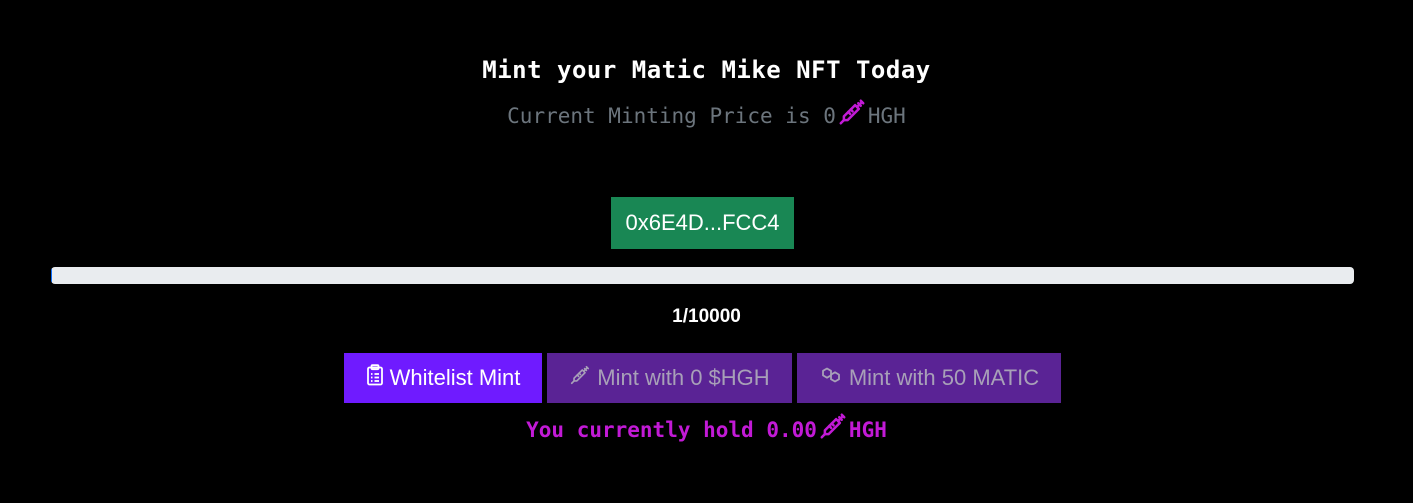 The height and width of the screenshot is (503, 1413). What do you see at coordinates (706, 70) in the screenshot?
I see `page-title: Mint your Matic Mike NFT Today` at bounding box center [706, 70].